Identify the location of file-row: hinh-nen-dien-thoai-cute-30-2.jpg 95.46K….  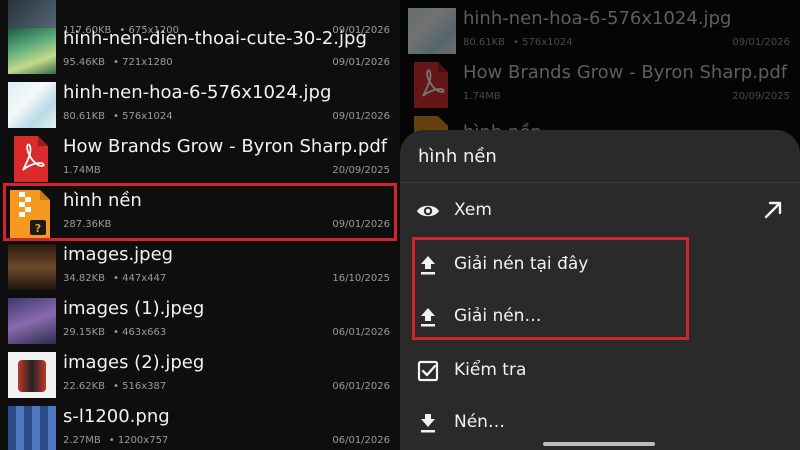
(200, 51).